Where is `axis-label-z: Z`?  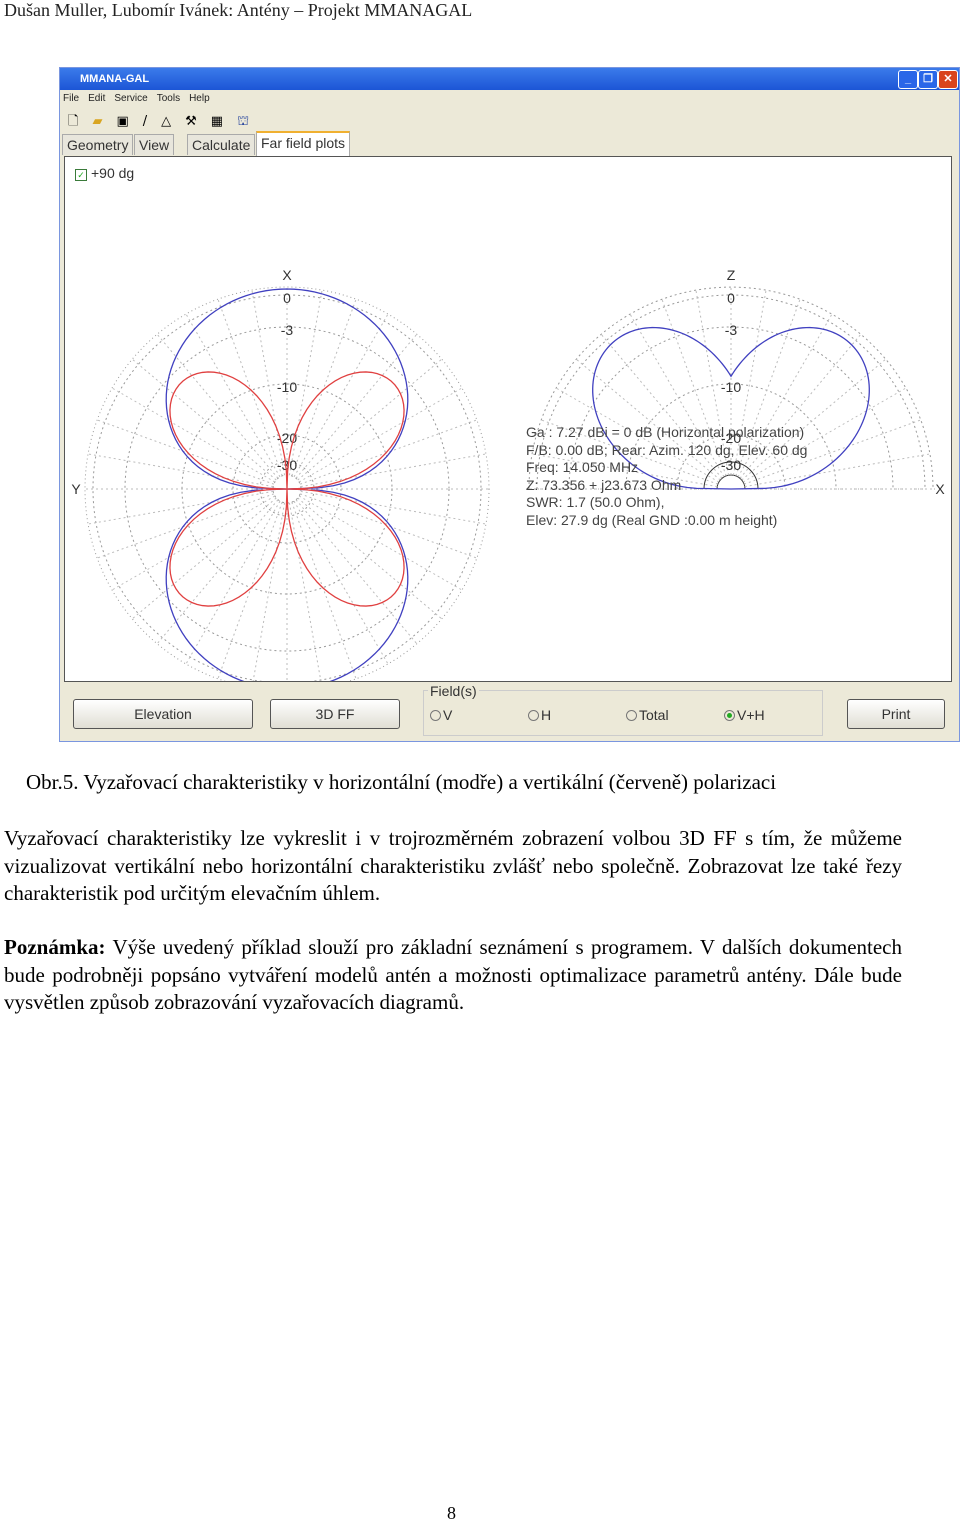 axis-label-z: Z is located at coordinates (731, 275).